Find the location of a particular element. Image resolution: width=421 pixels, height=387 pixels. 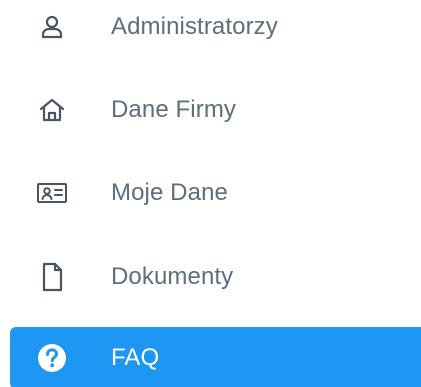

sidebar-item-label: Administratorzy is located at coordinates (194, 26).